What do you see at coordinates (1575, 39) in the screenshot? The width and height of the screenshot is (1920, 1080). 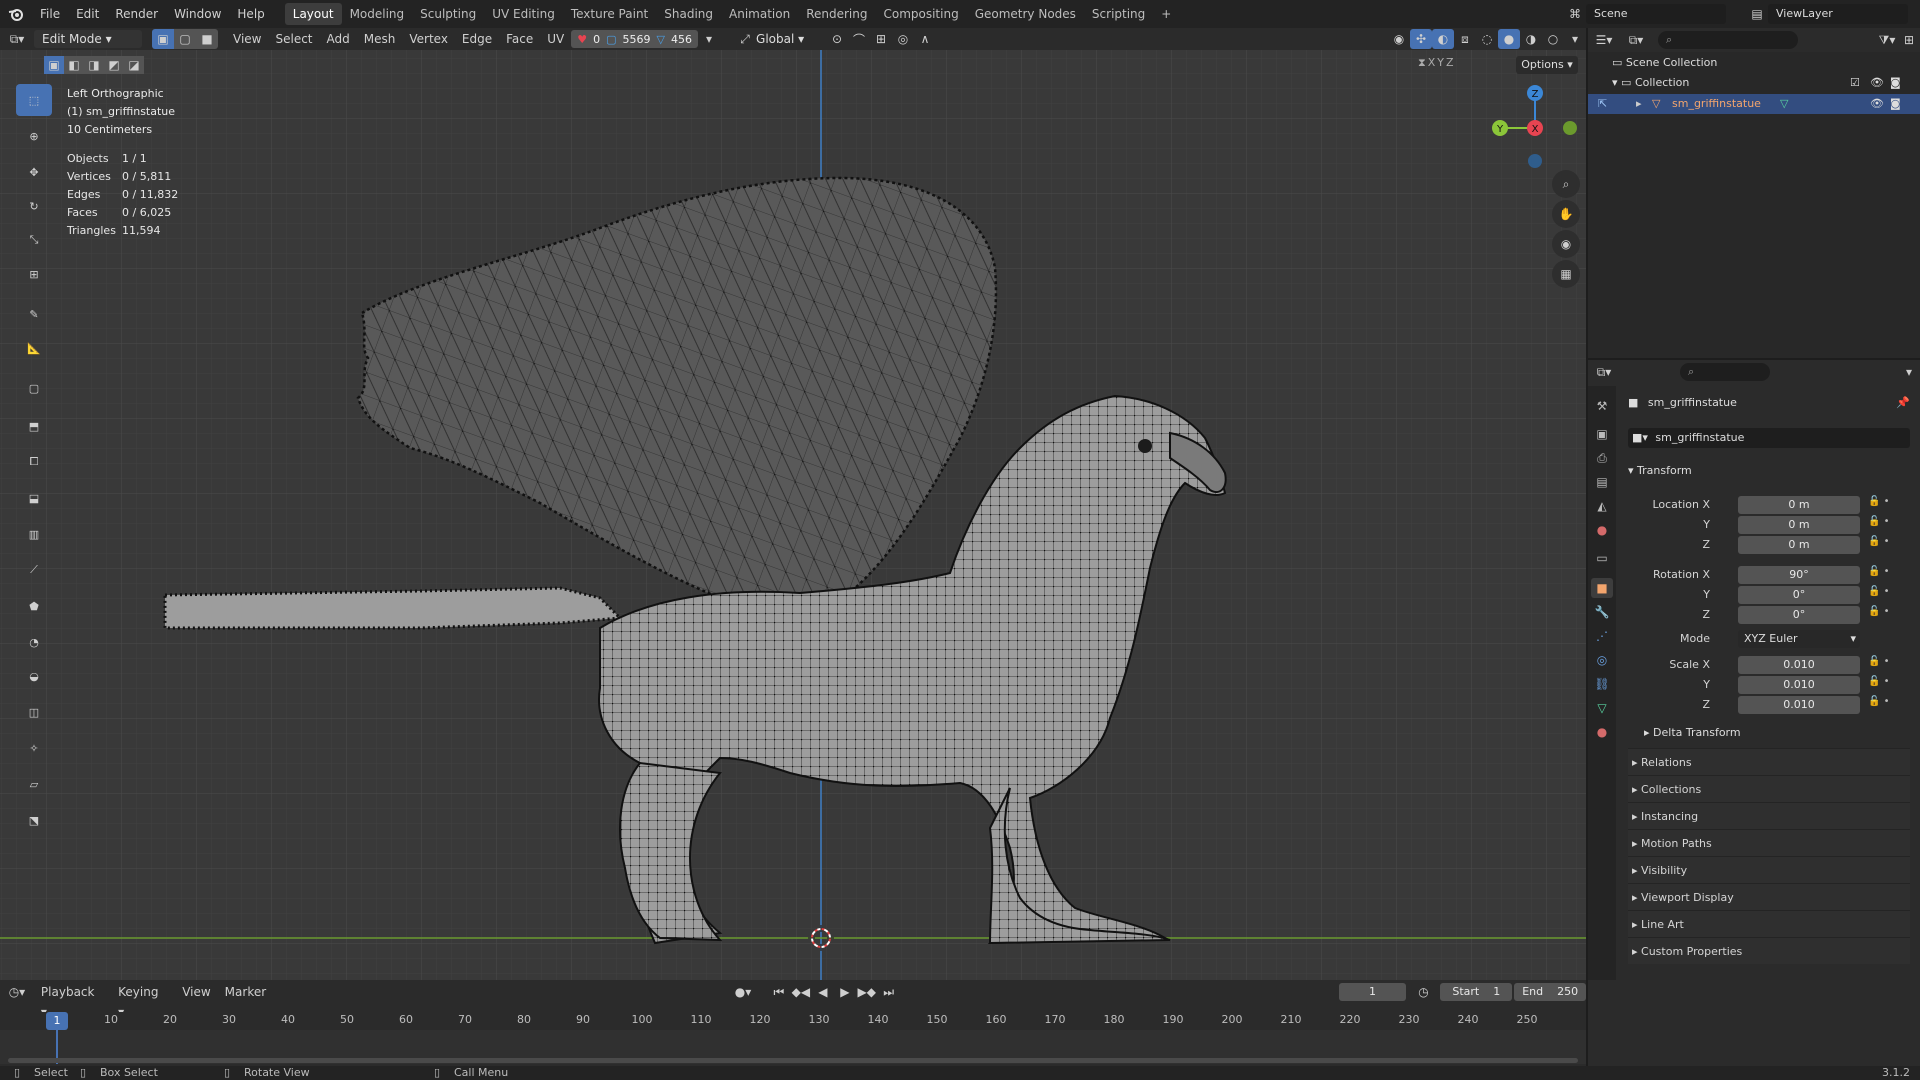 I see `shading-dropdown-icon: ▾` at bounding box center [1575, 39].